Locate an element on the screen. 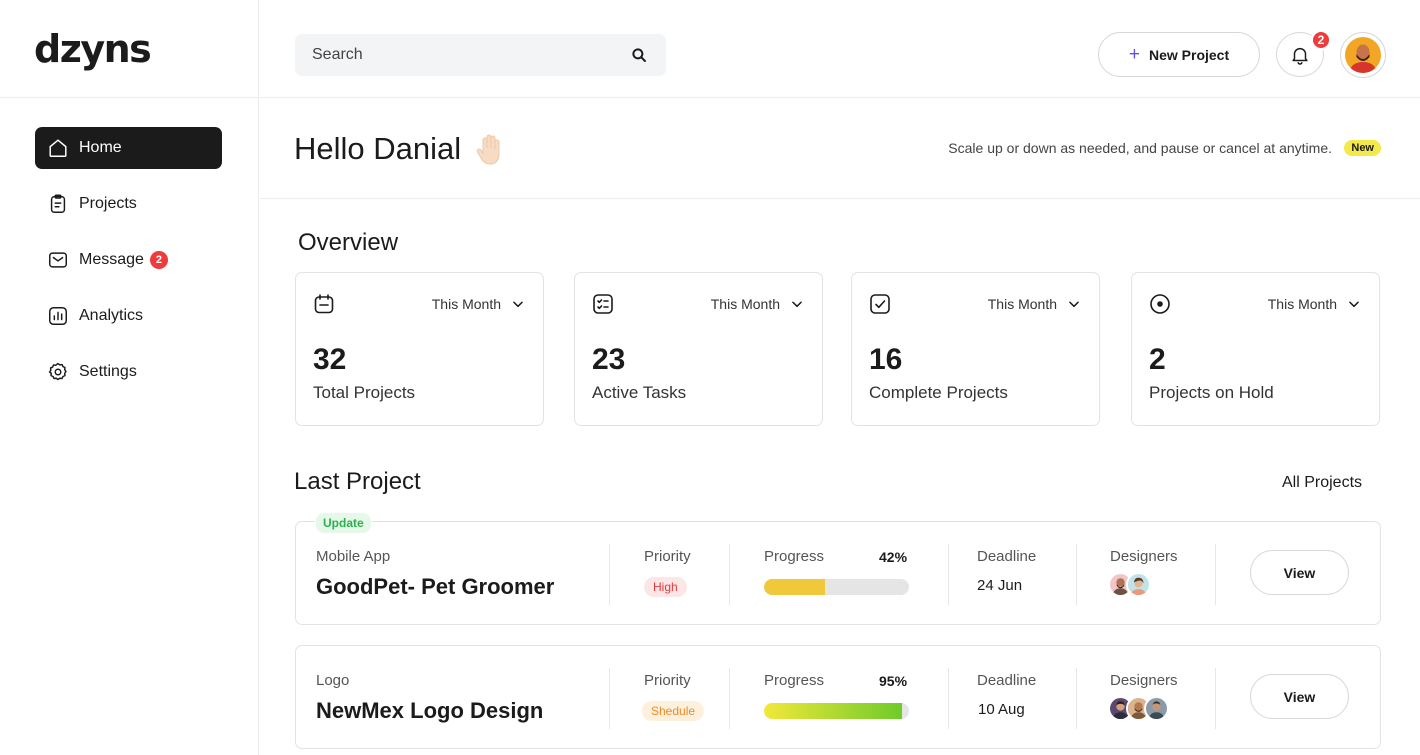  search-input is located at coordinates (471, 55).